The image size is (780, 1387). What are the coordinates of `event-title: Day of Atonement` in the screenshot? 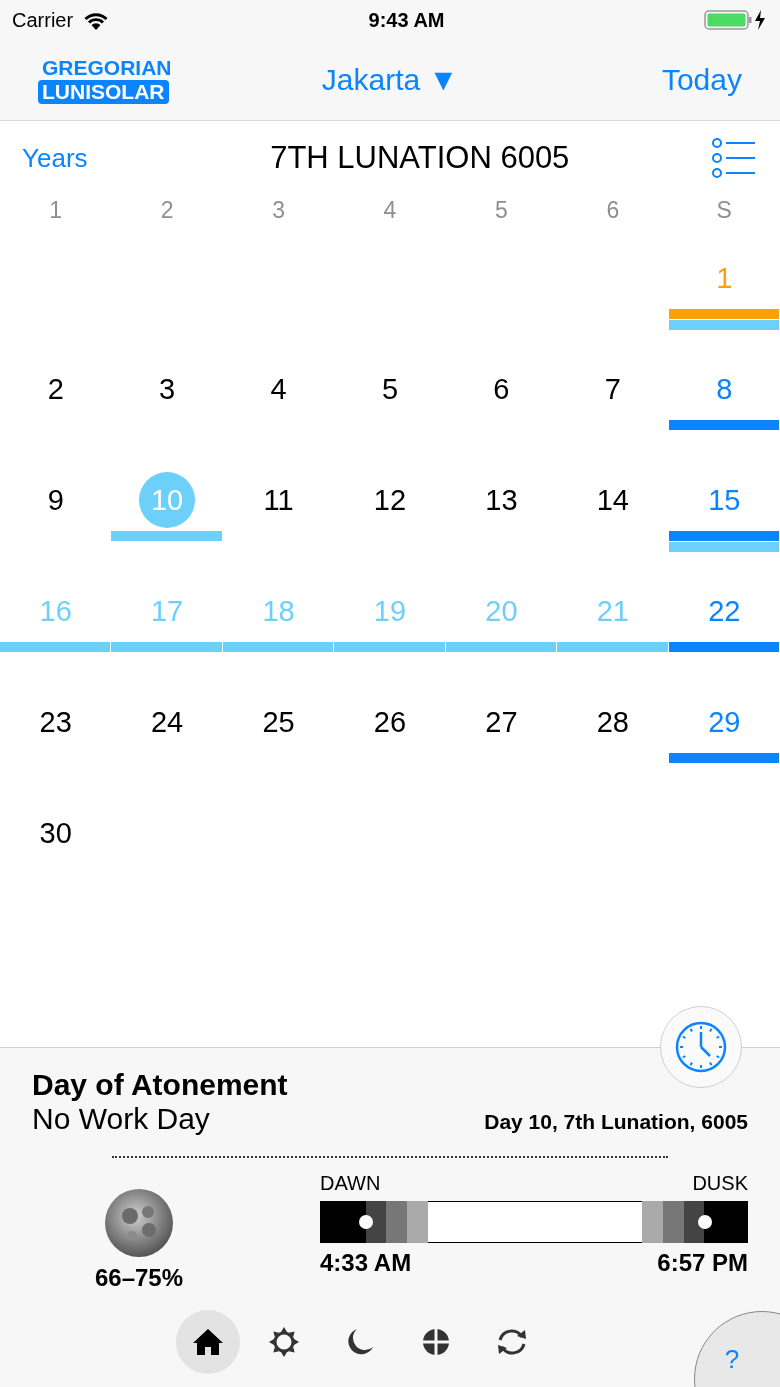 It's located at (160, 1085).